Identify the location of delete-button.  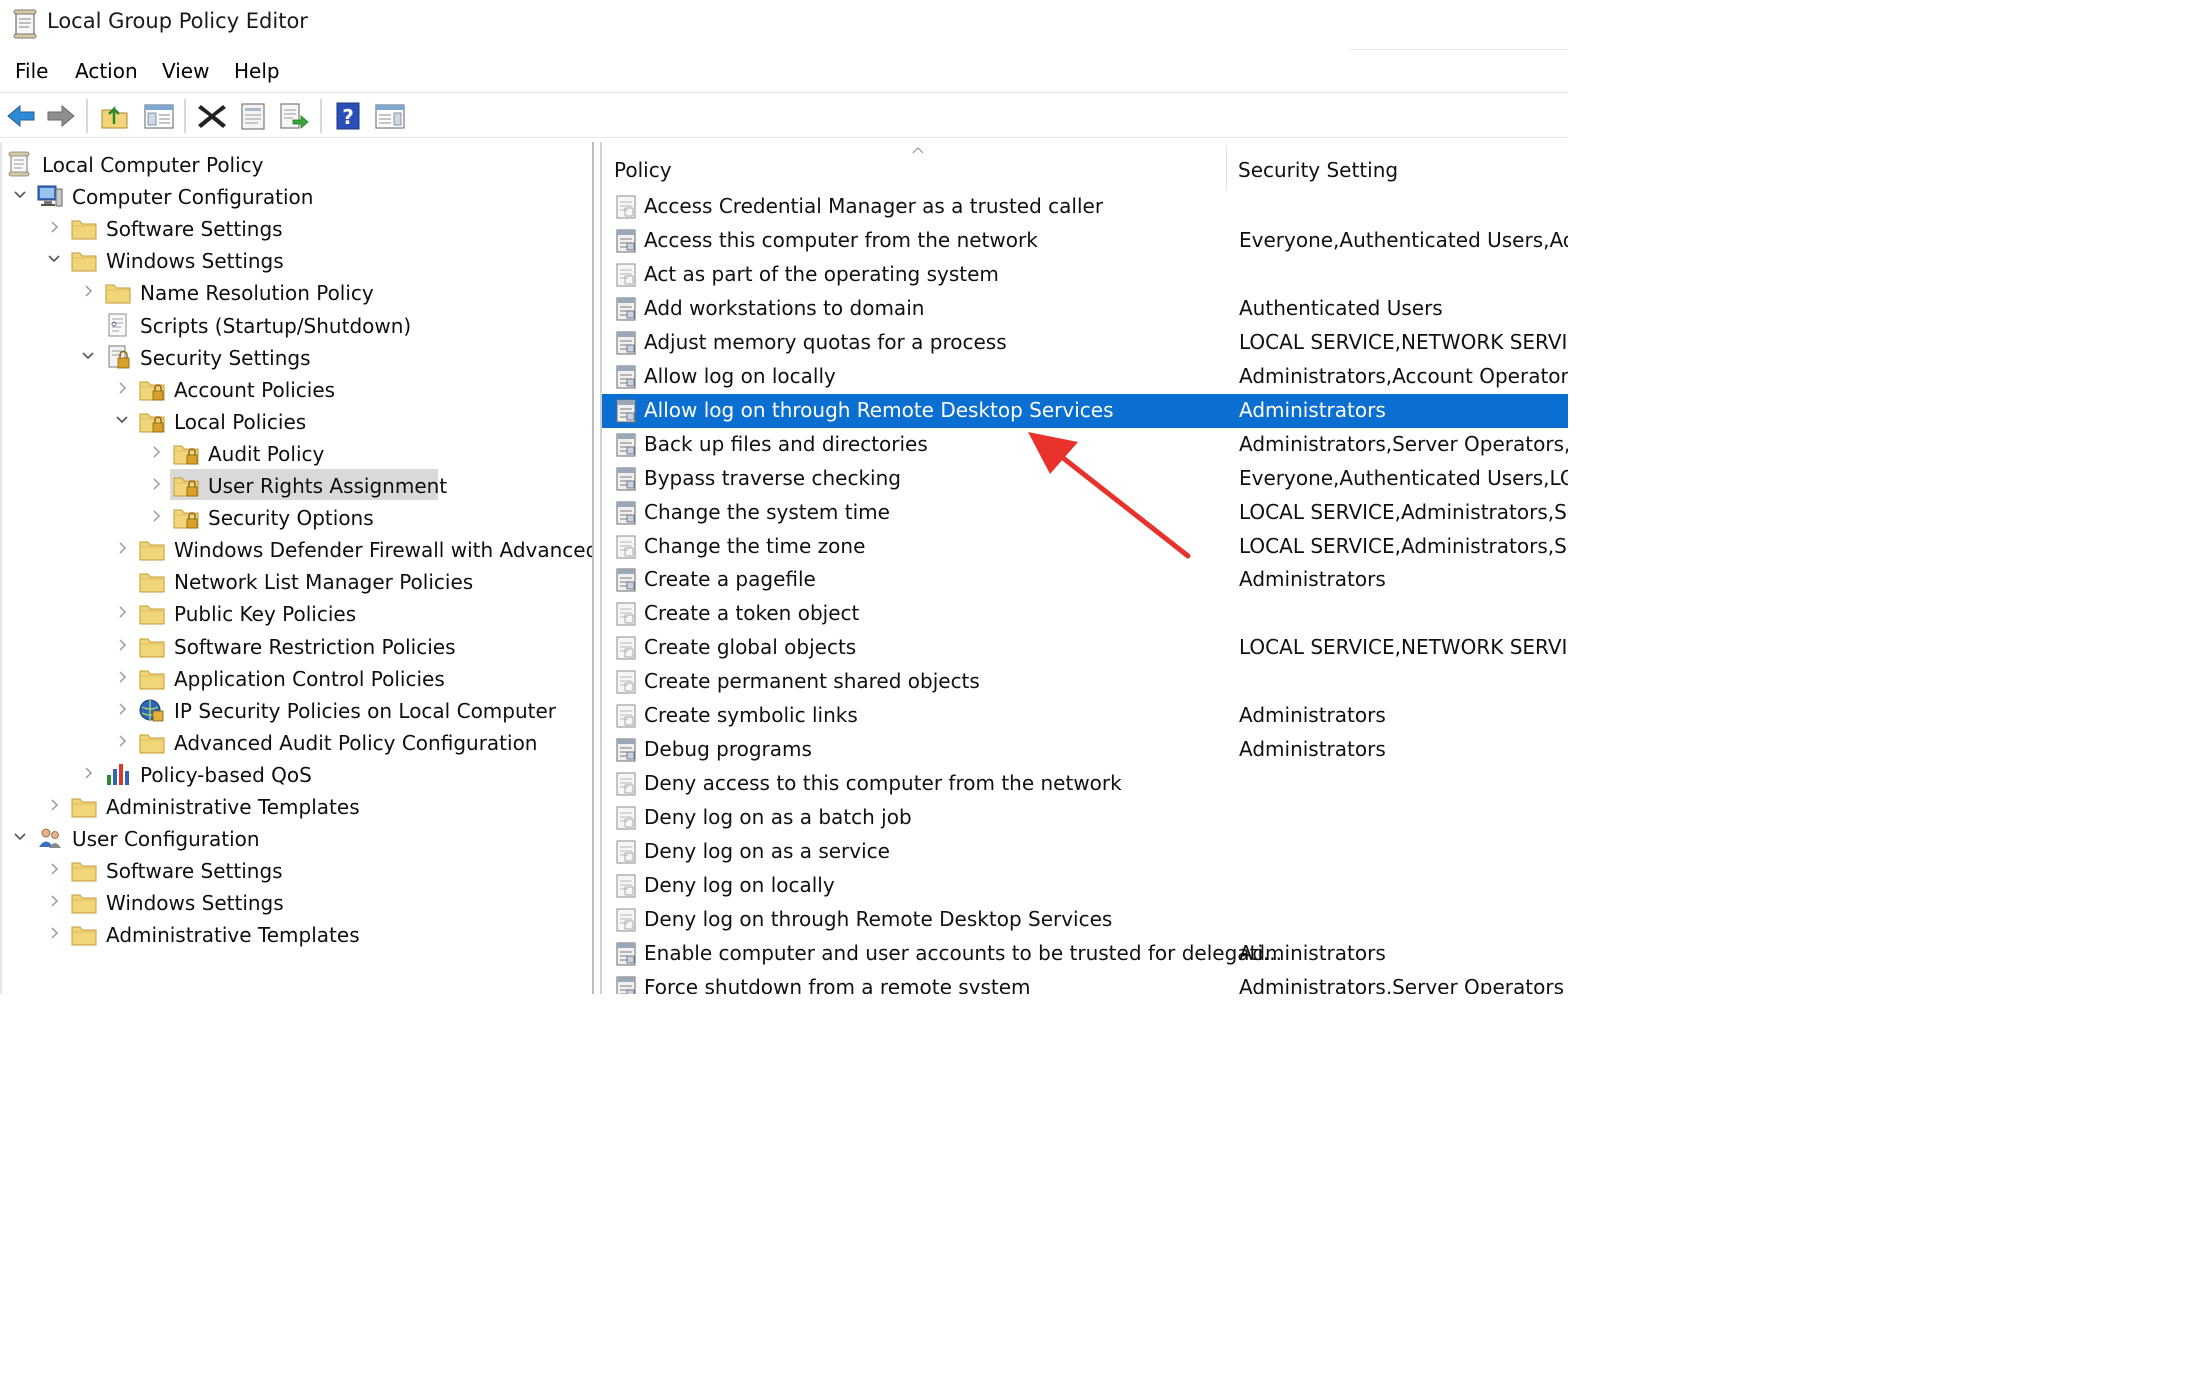
(212, 116).